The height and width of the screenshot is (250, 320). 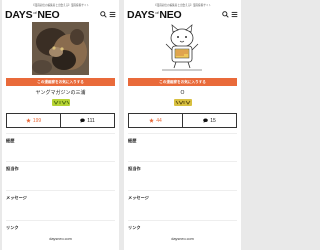 What do you see at coordinates (182, 48) in the screenshot?
I see `profile-image-cat-illustration` at bounding box center [182, 48].